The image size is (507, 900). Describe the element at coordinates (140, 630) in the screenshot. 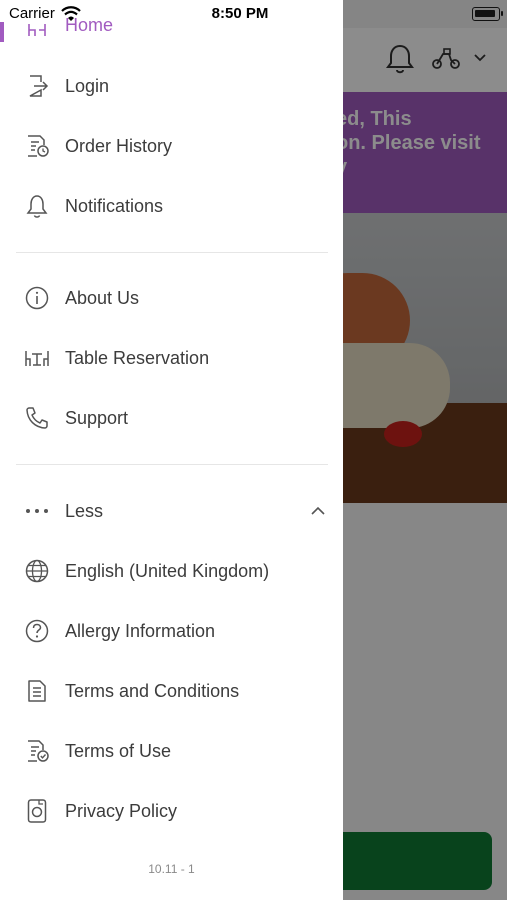

I see `menu-label-allergy-information: Allergy Information` at that location.